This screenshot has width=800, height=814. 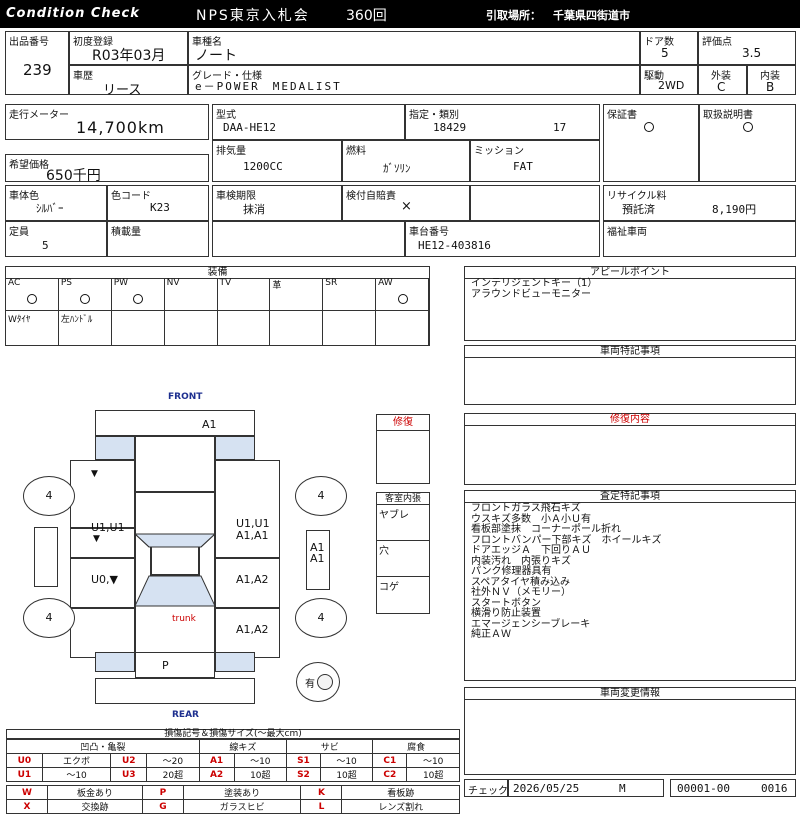 What do you see at coordinates (184, 619) in the screenshot?
I see `trunk-label: trunk` at bounding box center [184, 619].